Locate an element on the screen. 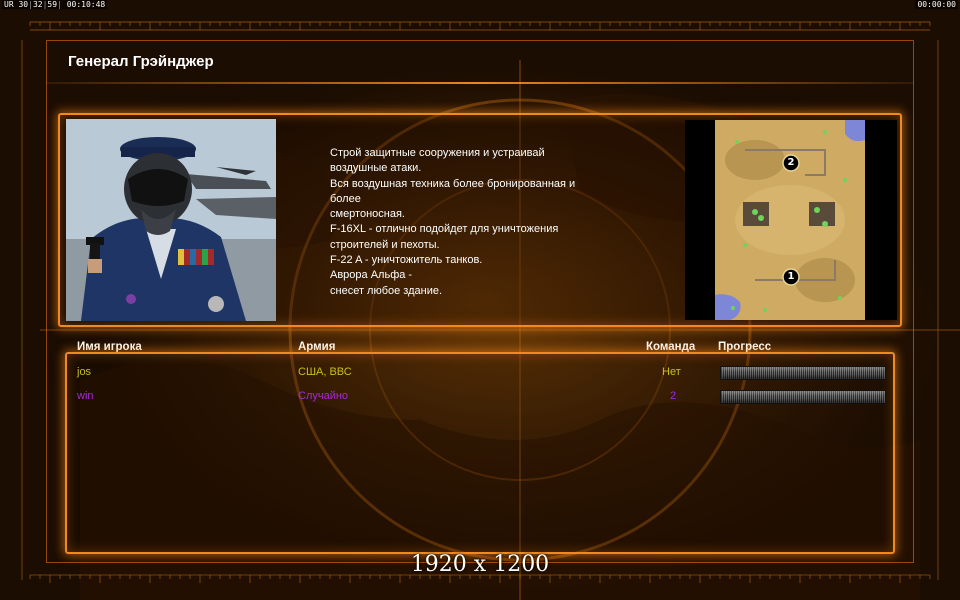  hud-stat-a: 30 is located at coordinates (23, 4).